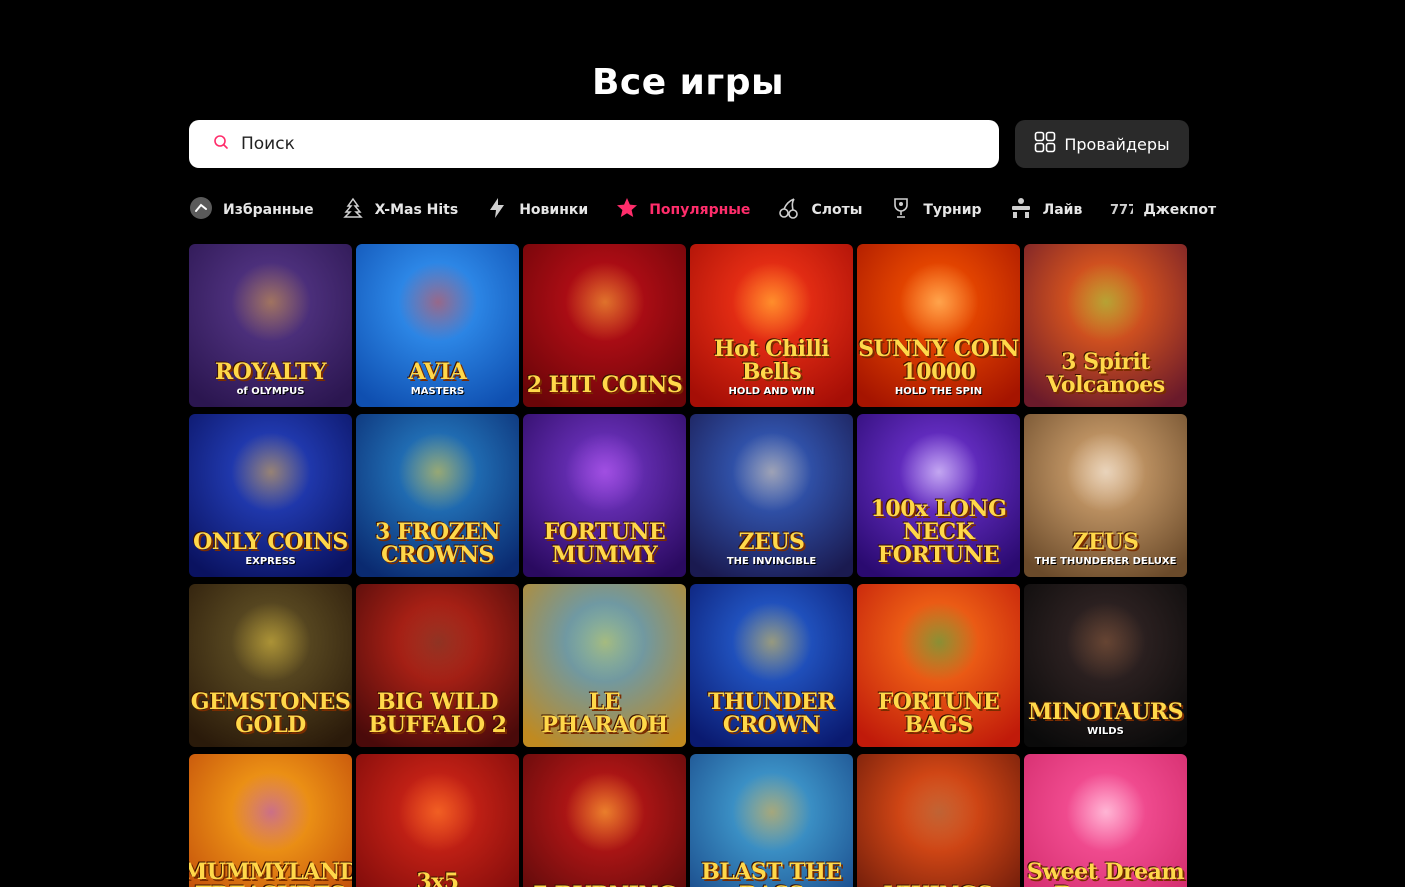 This screenshot has height=887, width=1405. Describe the element at coordinates (604, 713) in the screenshot. I see `game-title: LE PHARAOH` at that location.